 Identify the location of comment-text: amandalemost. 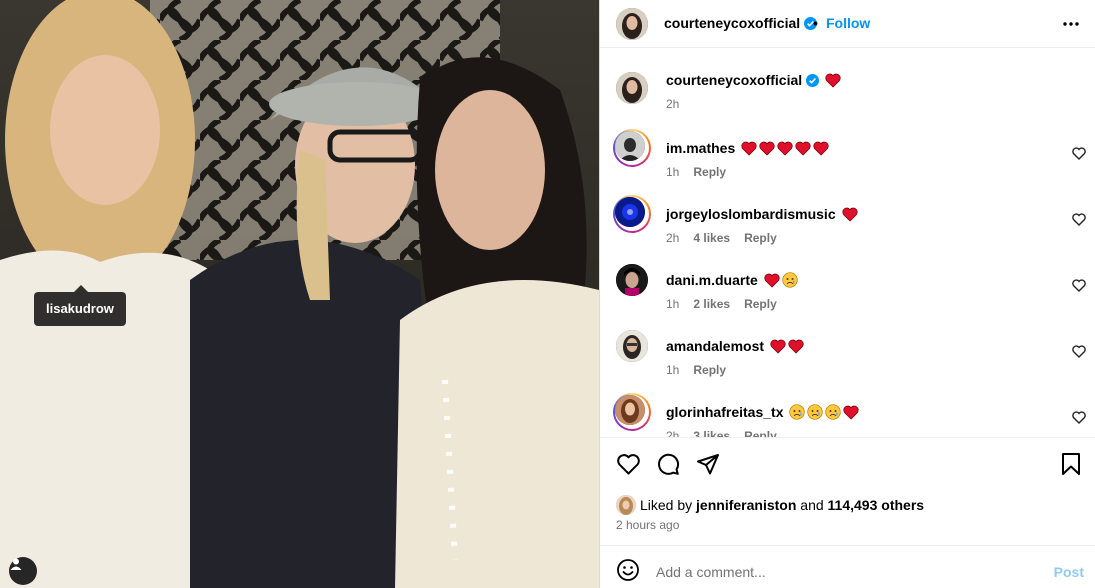
(735, 346).